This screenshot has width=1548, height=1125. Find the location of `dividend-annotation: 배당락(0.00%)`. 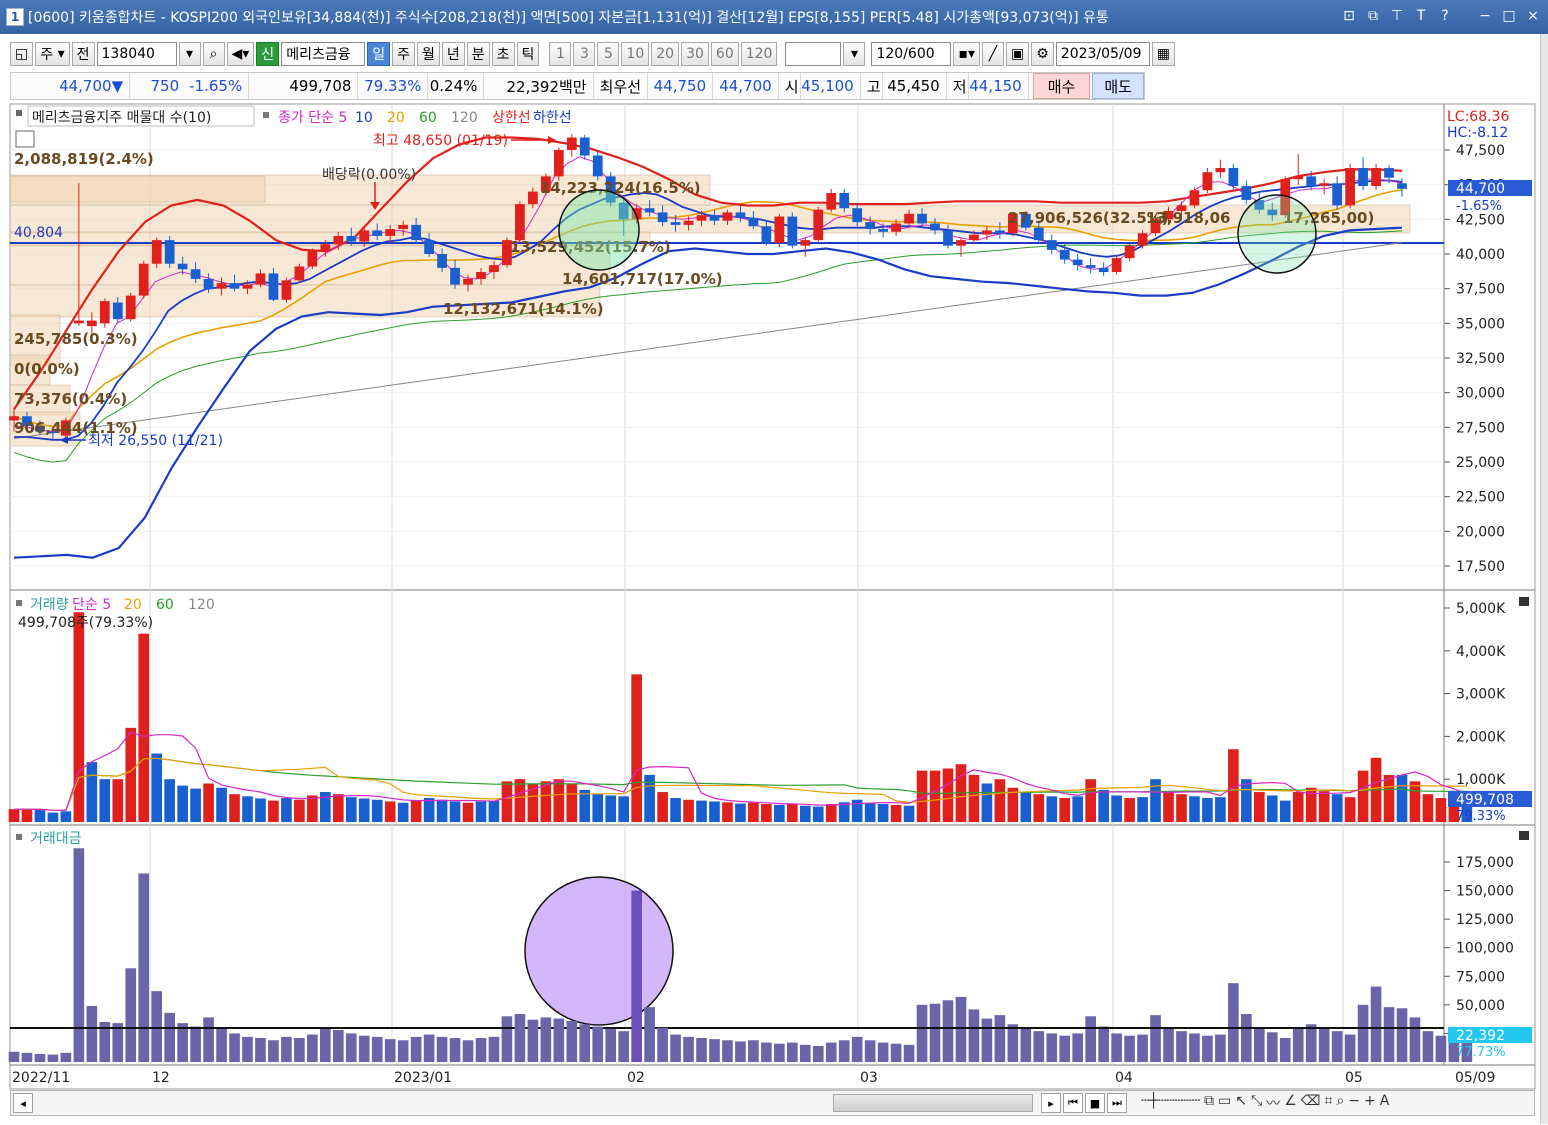

dividend-annotation: 배당락(0.00%) is located at coordinates (369, 175).